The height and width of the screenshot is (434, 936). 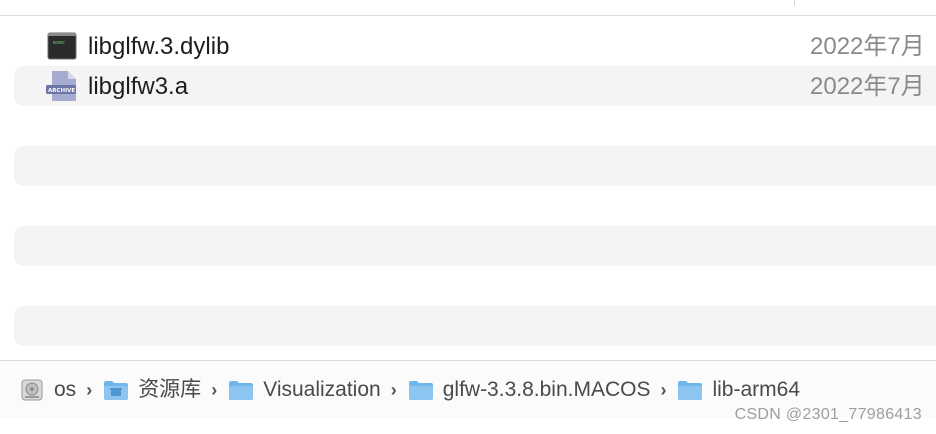 I want to click on path-item-label: glfw-3.3.8.bin.MACOS, so click(x=546, y=389).